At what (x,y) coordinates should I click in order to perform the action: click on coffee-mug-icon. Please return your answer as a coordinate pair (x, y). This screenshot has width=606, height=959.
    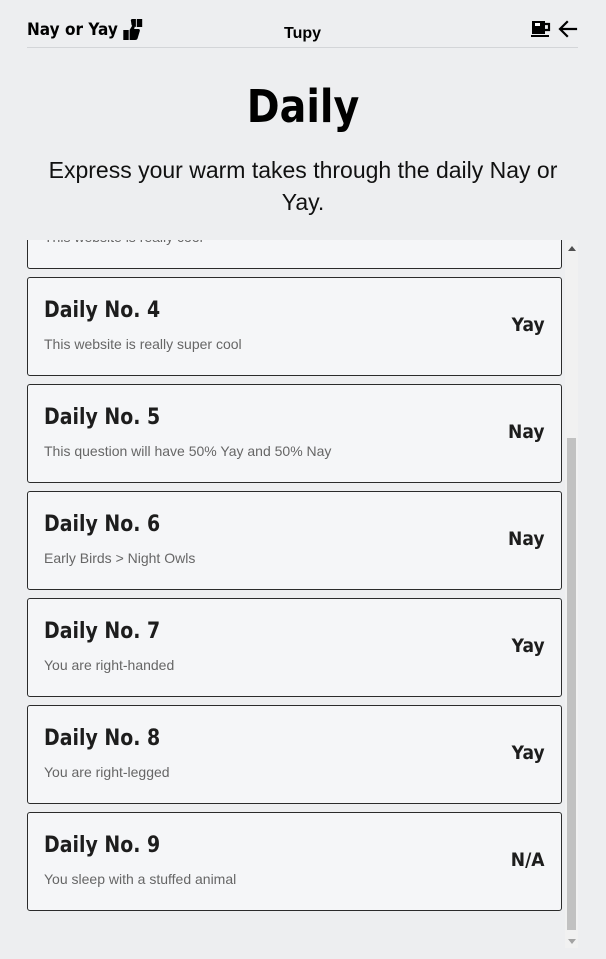
    Looking at the image, I should click on (541, 29).